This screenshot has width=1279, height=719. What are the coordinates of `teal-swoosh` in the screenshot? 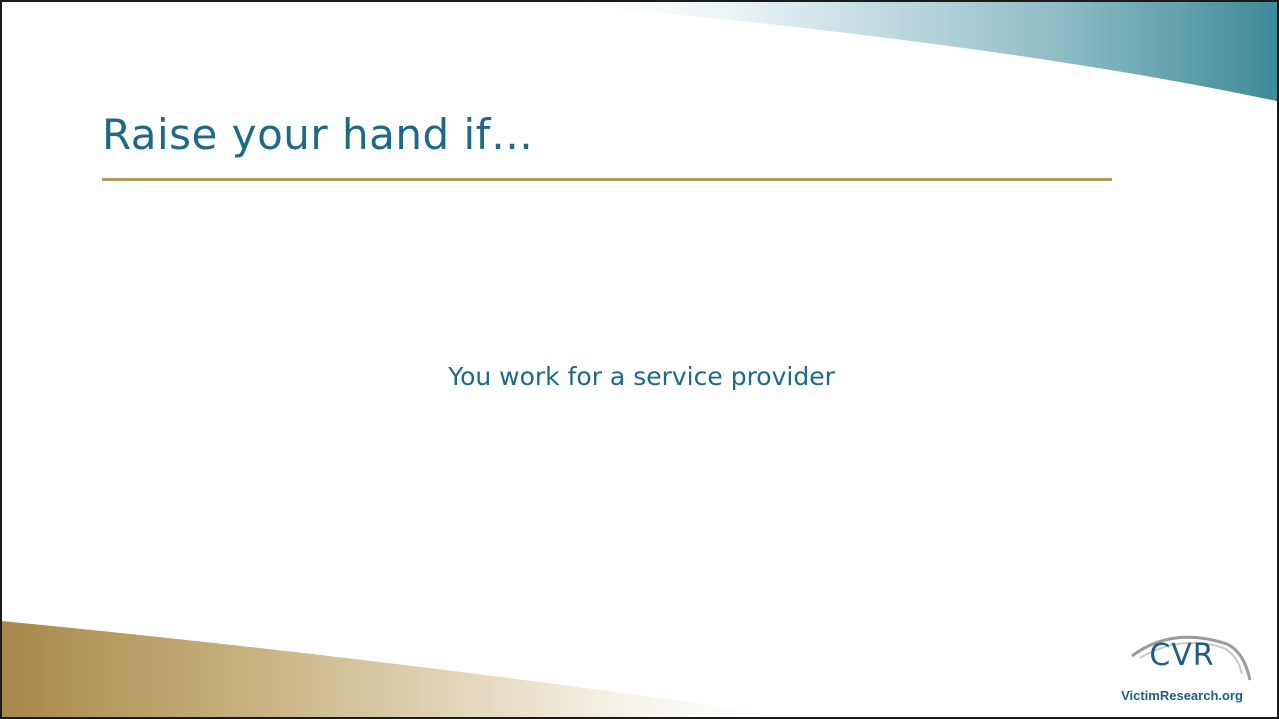 It's located at (909, 52).